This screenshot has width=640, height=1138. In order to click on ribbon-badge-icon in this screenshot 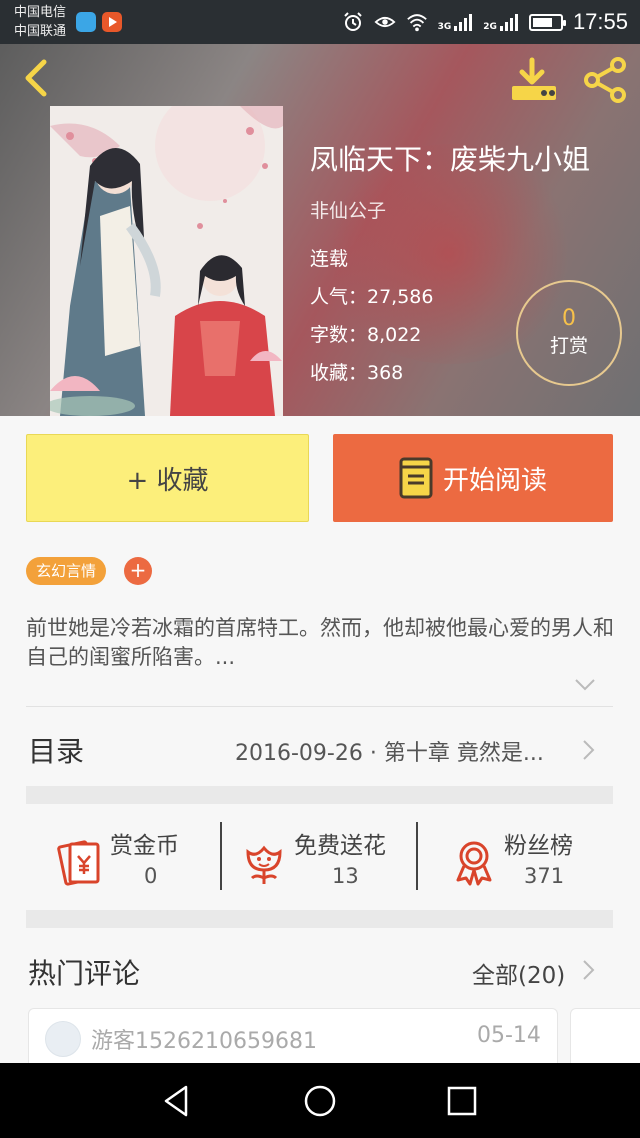, I will do `click(474, 863)`.